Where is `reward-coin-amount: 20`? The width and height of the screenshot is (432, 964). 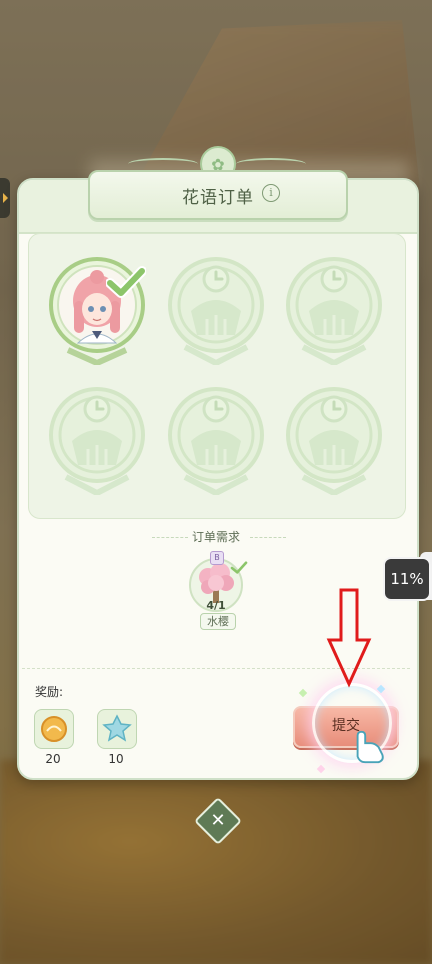 reward-coin-amount: 20 is located at coordinates (53, 759).